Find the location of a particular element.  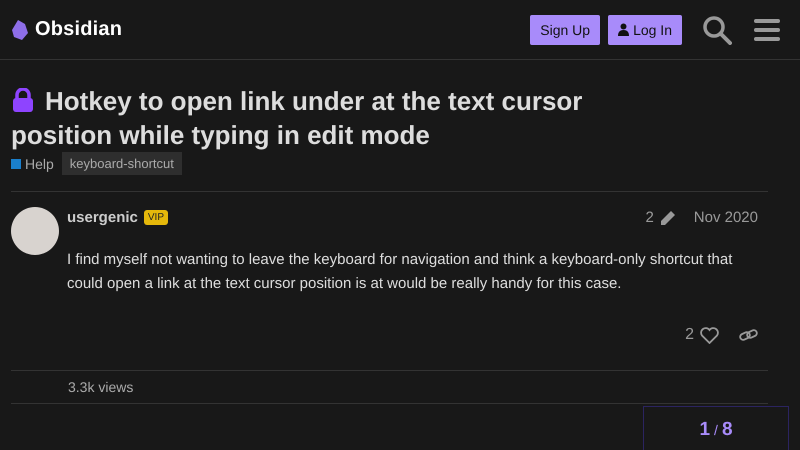

log-in-button: Log In is located at coordinates (645, 29).